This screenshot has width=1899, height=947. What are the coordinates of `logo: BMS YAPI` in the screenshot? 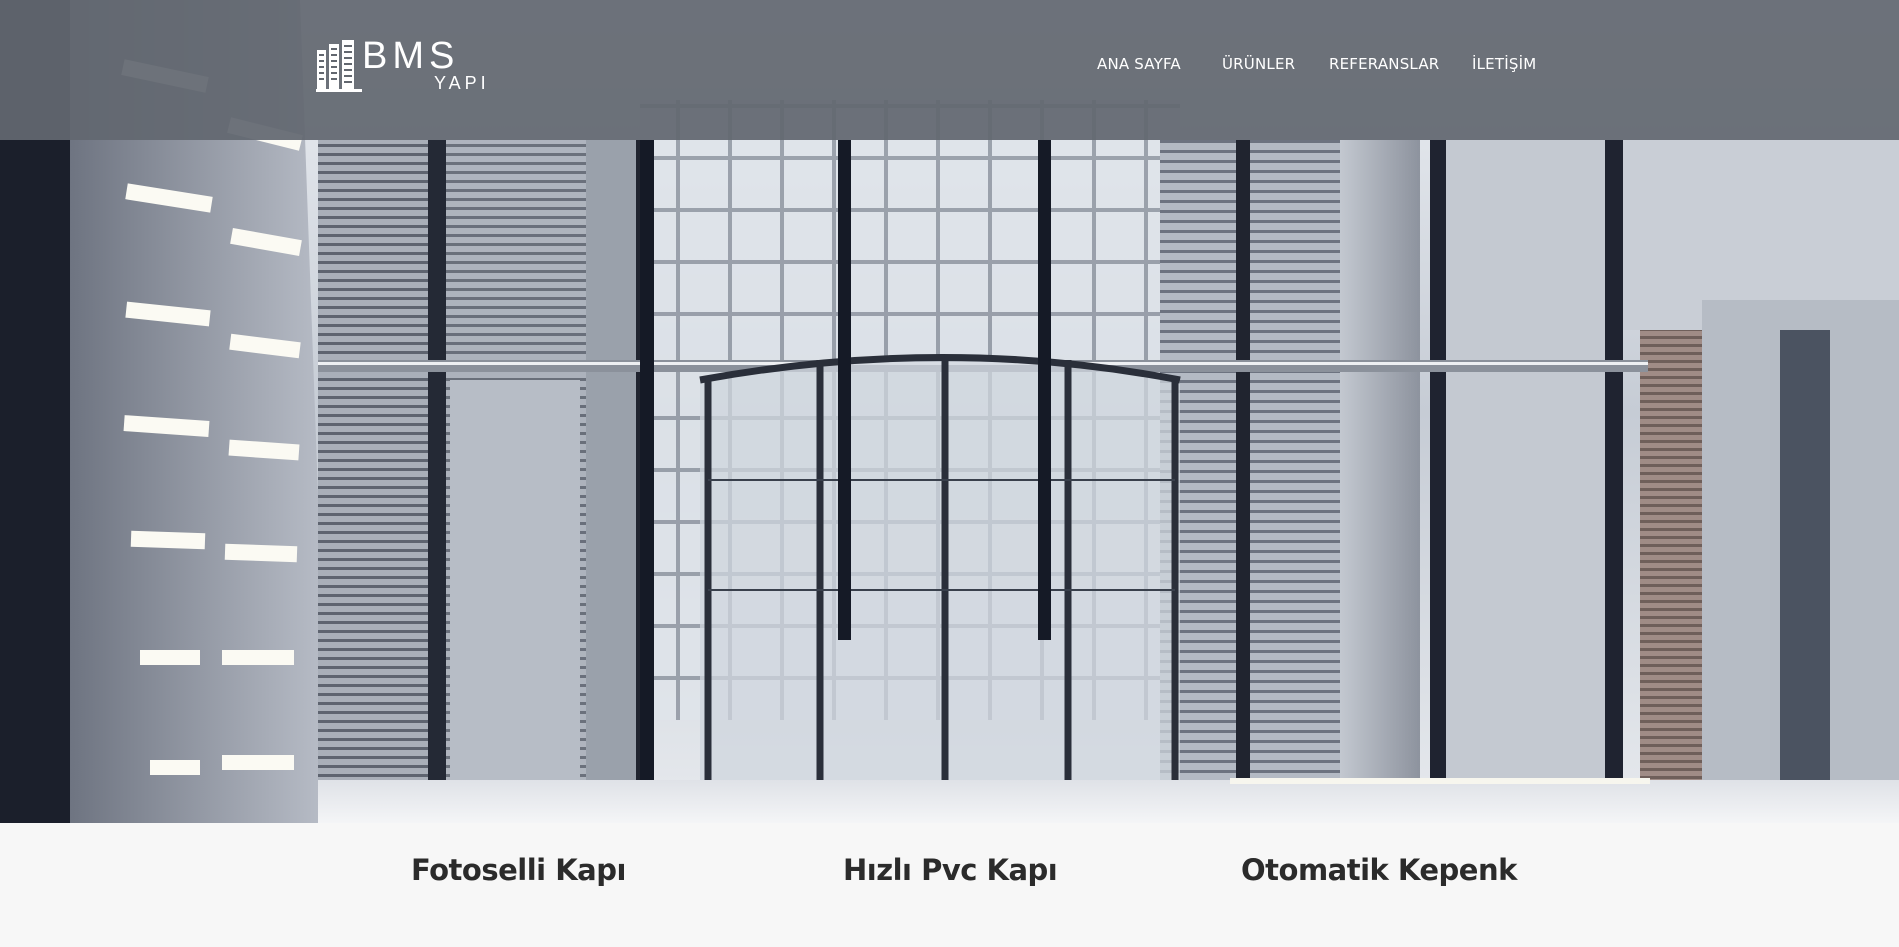 It's located at (401, 64).